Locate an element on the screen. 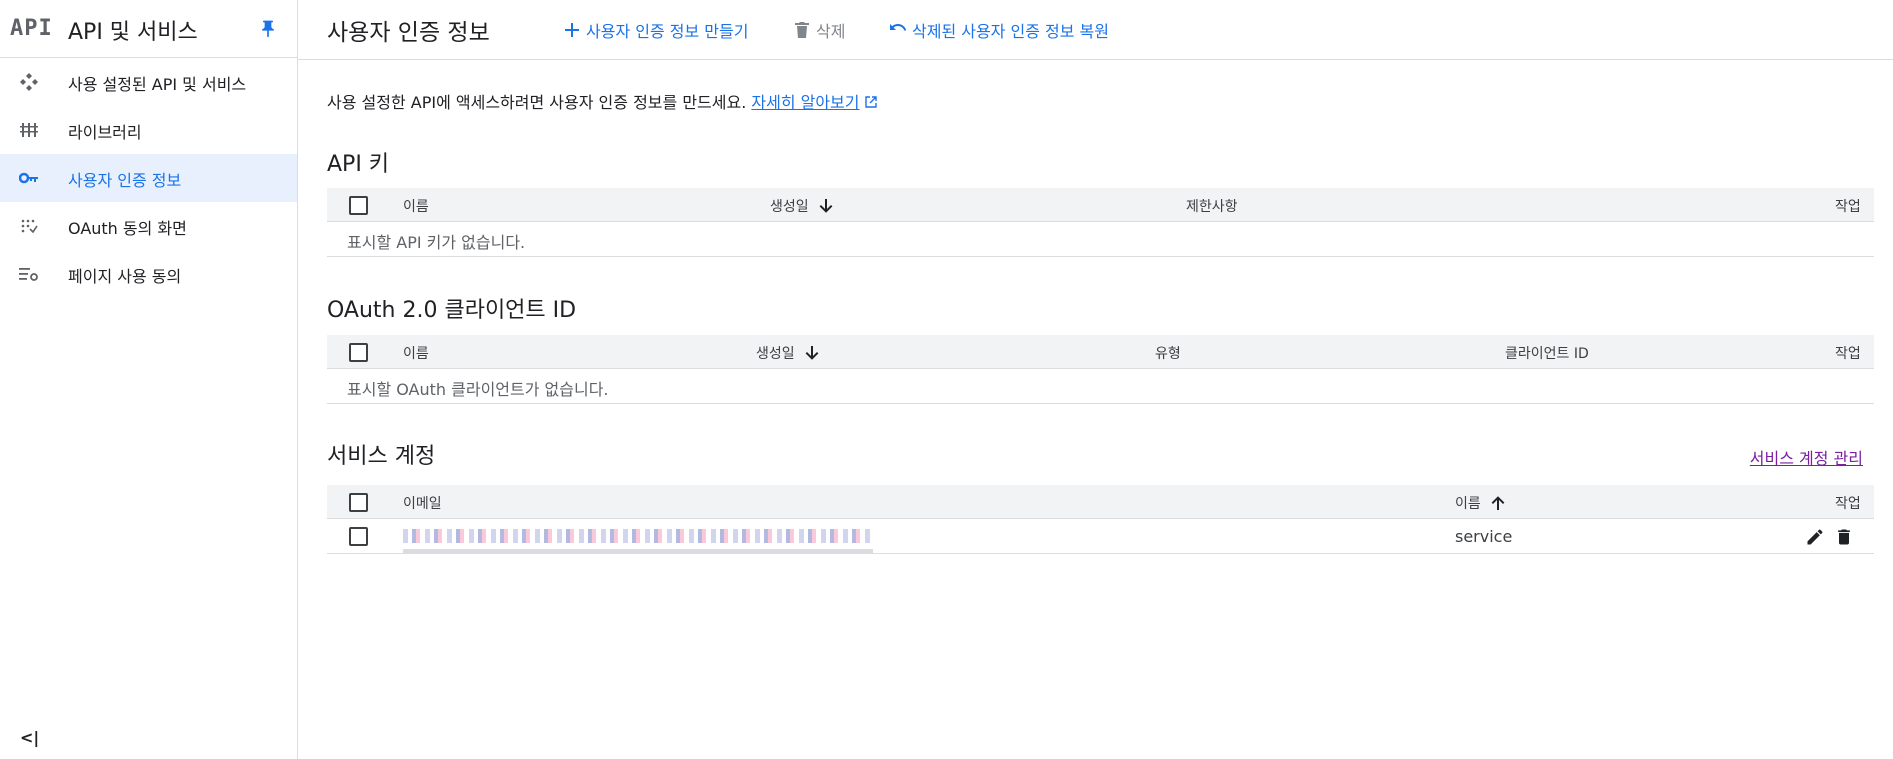  sidebar-item-label: 사용자 인증 정보 is located at coordinates (125, 180).